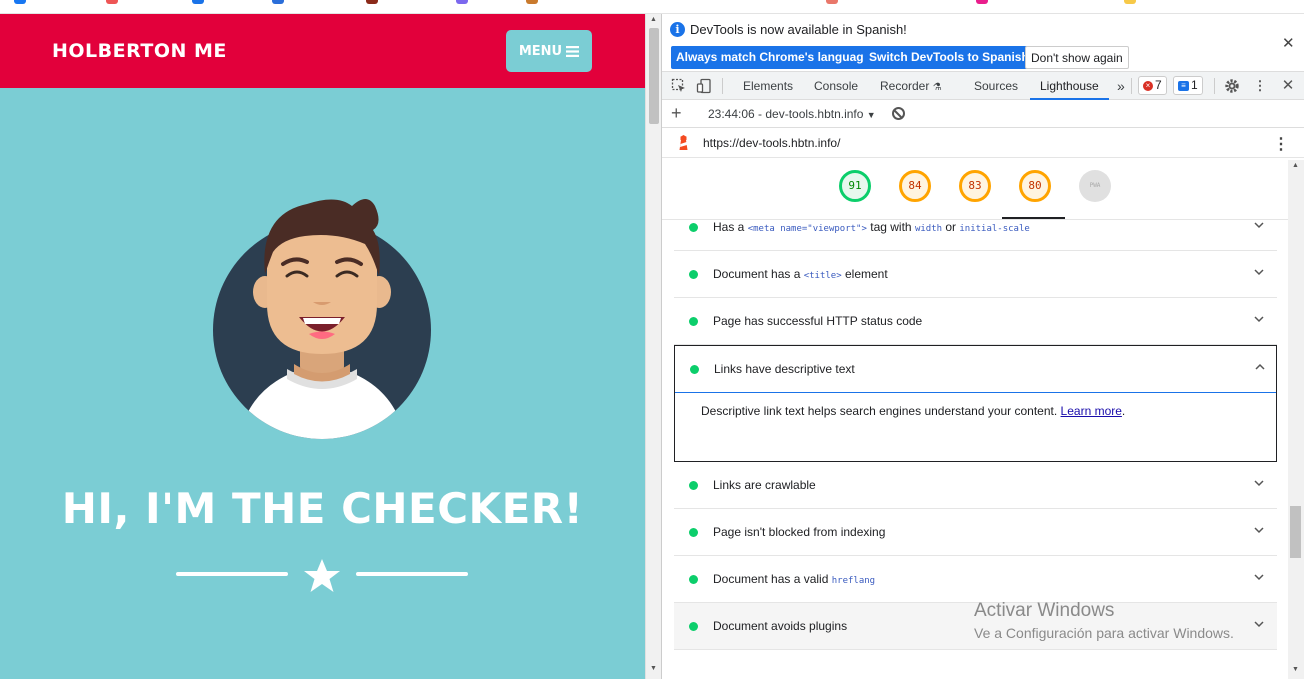 The image size is (1304, 679). I want to click on report-label: 23:44:06 - dev-tools.hbtn.info, so click(786, 114).